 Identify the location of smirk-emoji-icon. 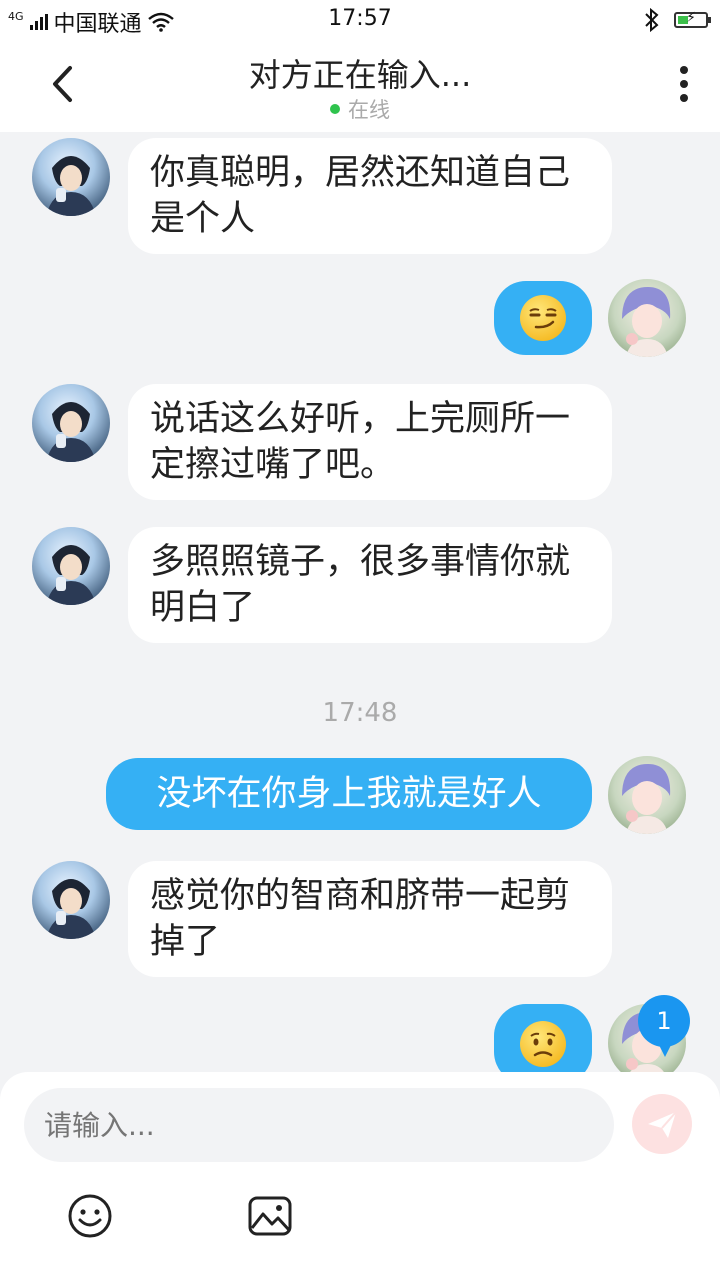
(543, 318).